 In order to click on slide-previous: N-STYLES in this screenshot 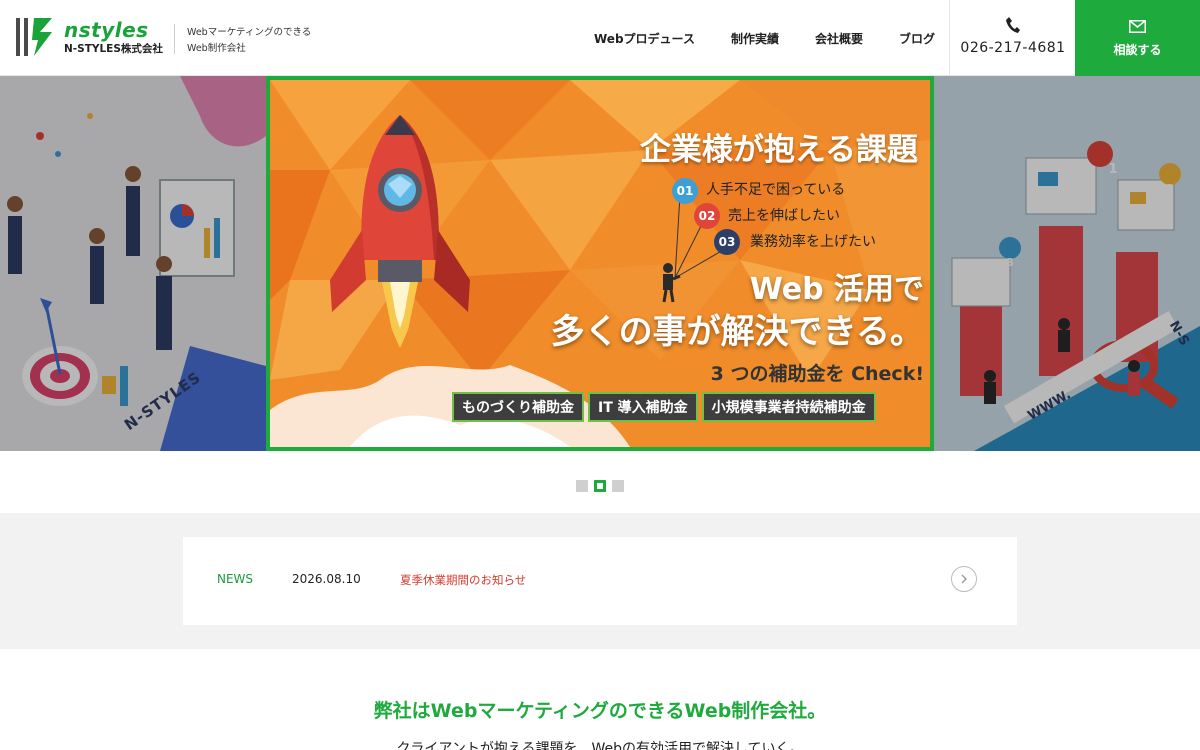, I will do `click(133, 263)`.